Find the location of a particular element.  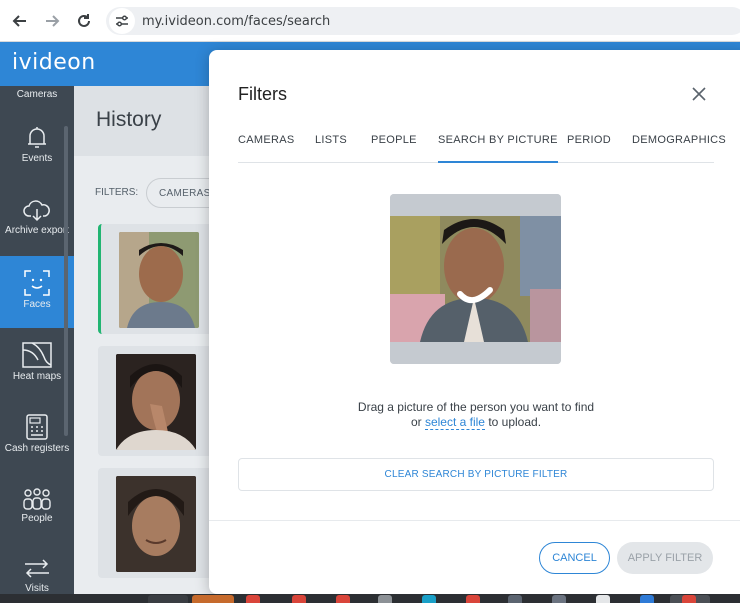

drag-hint-or: or is located at coordinates (416, 422).